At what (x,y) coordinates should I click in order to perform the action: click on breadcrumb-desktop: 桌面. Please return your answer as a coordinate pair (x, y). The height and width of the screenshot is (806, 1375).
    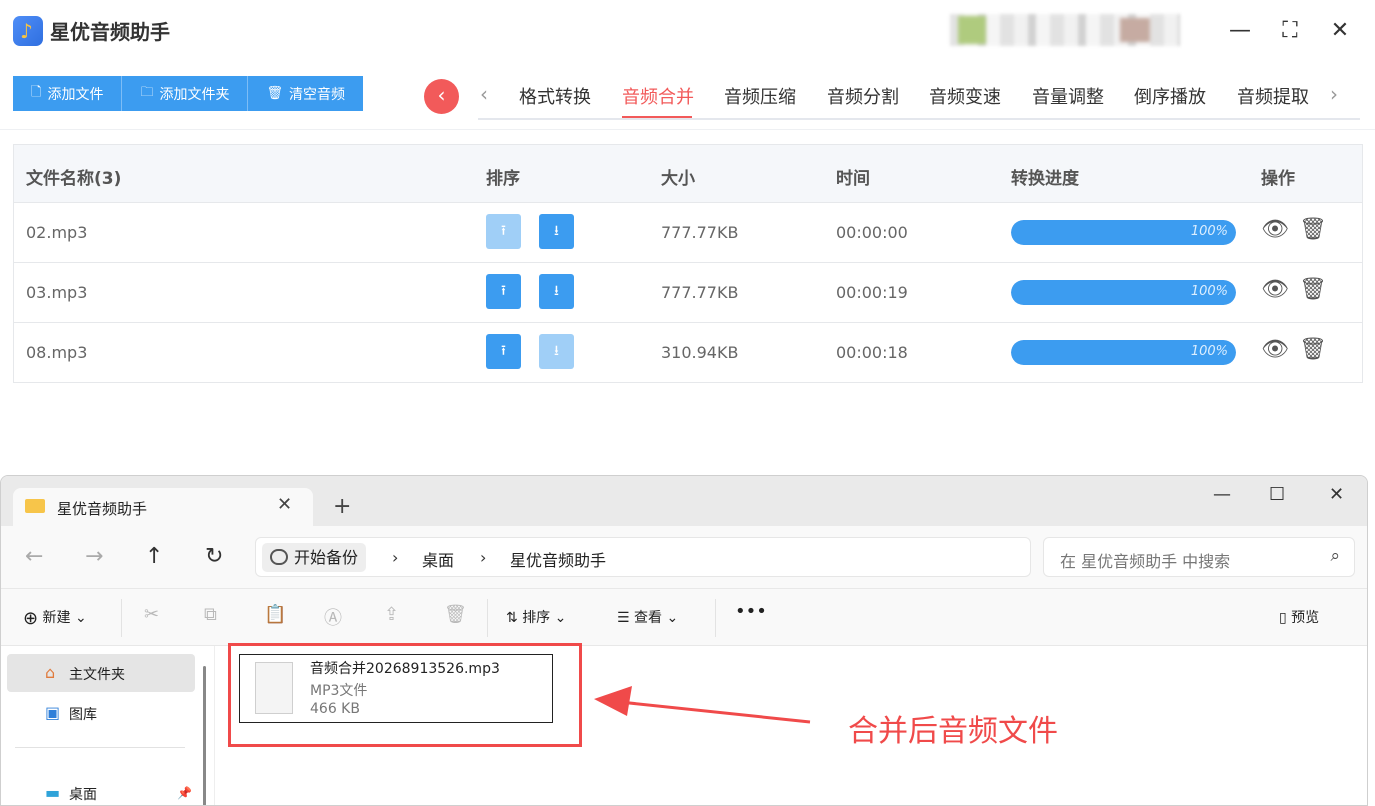
    Looking at the image, I should click on (438, 559).